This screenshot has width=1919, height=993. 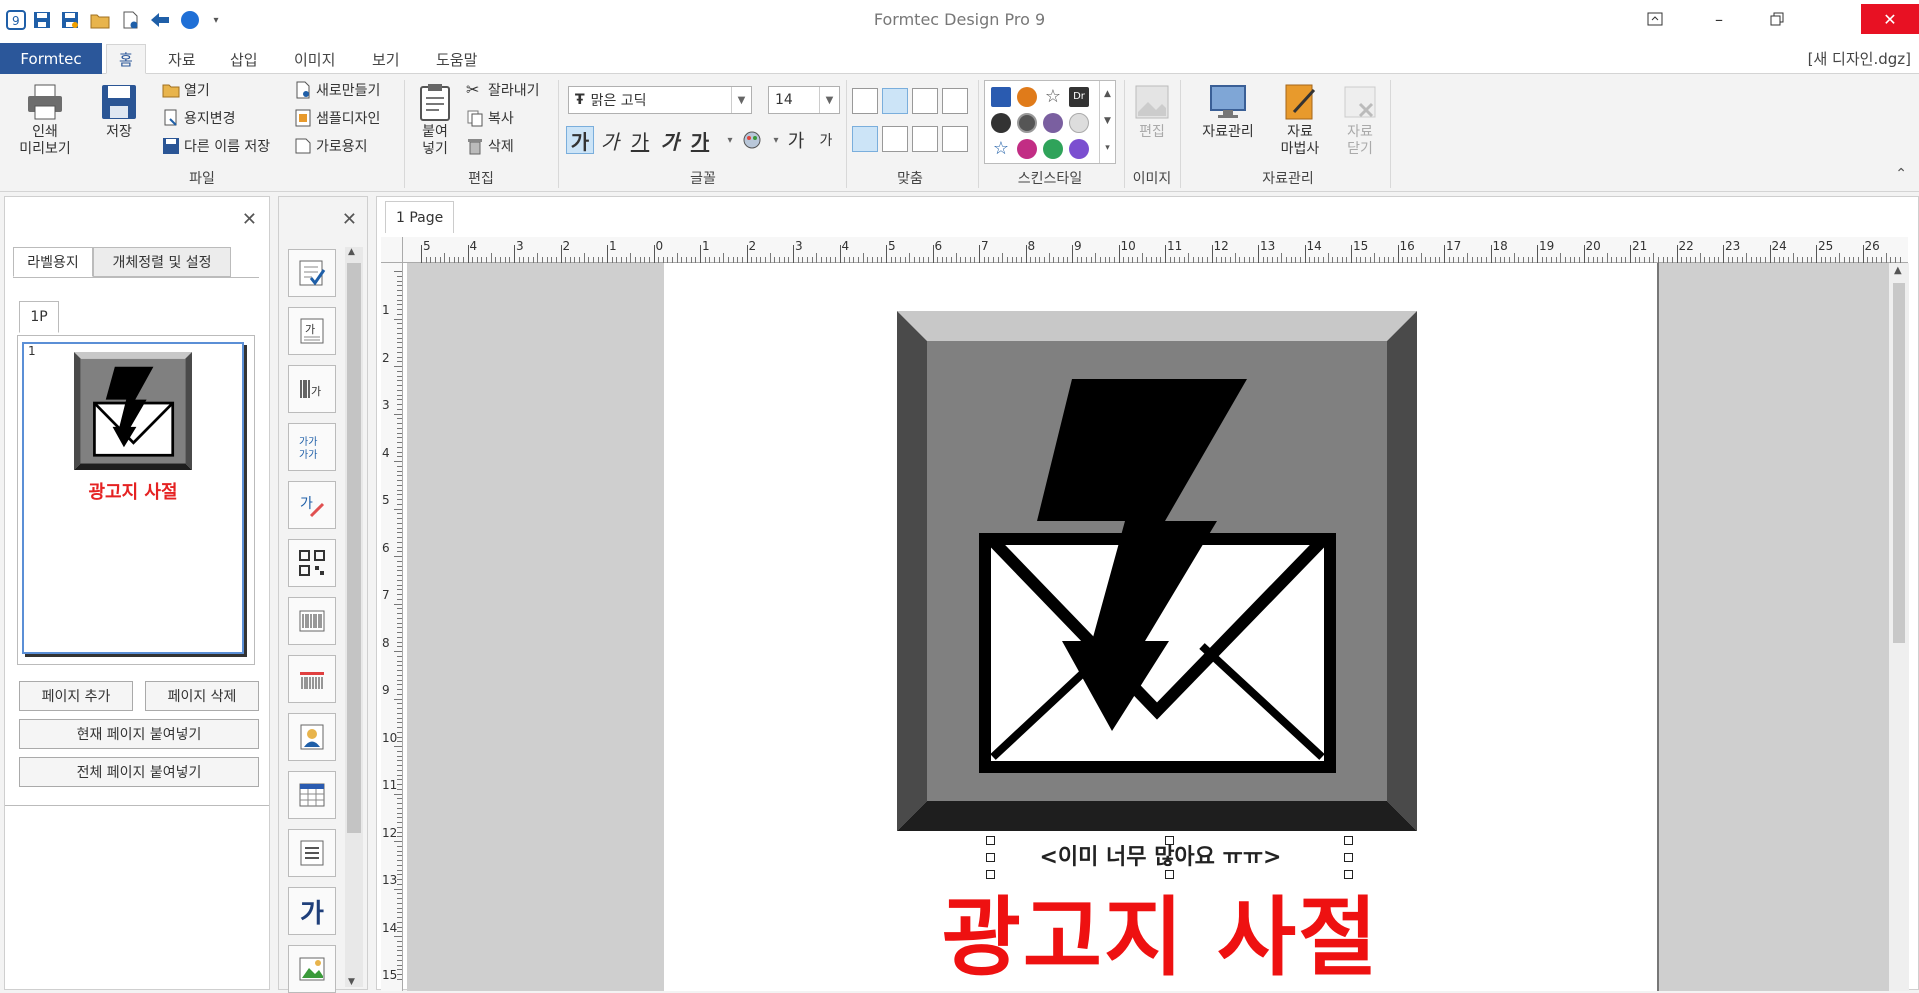 I want to click on new-button: 새로만들기, so click(x=337, y=90).